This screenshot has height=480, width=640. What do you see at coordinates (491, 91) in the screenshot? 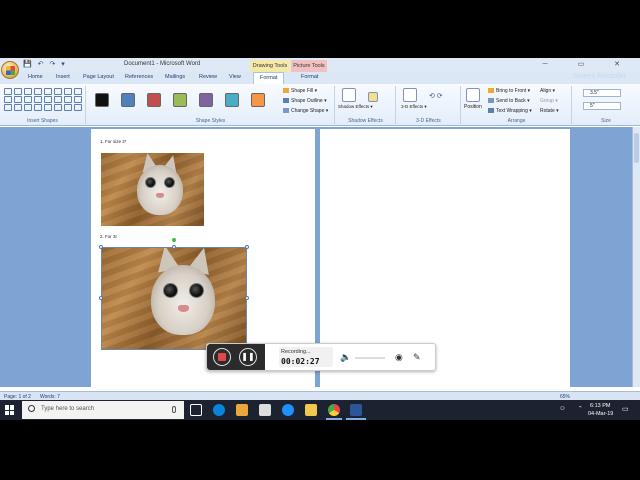
I see `bring-front-icon` at bounding box center [491, 91].